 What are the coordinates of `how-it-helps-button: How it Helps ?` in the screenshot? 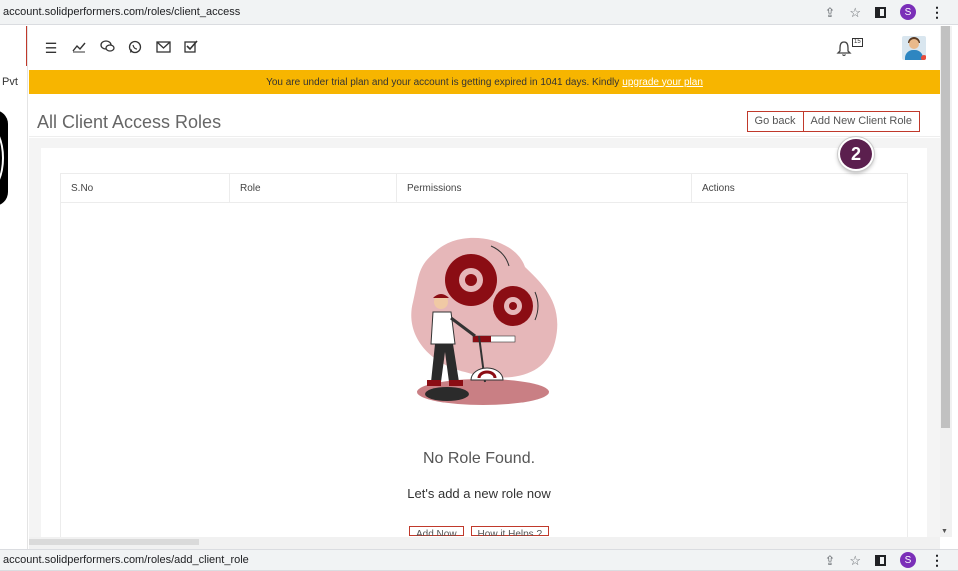 It's located at (510, 531).